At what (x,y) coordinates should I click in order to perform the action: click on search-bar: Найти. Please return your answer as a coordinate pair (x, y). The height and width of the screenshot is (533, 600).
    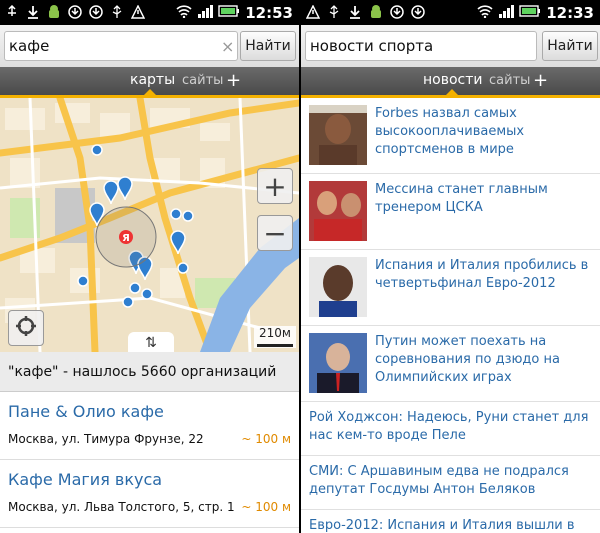
    Looking at the image, I should click on (450, 46).